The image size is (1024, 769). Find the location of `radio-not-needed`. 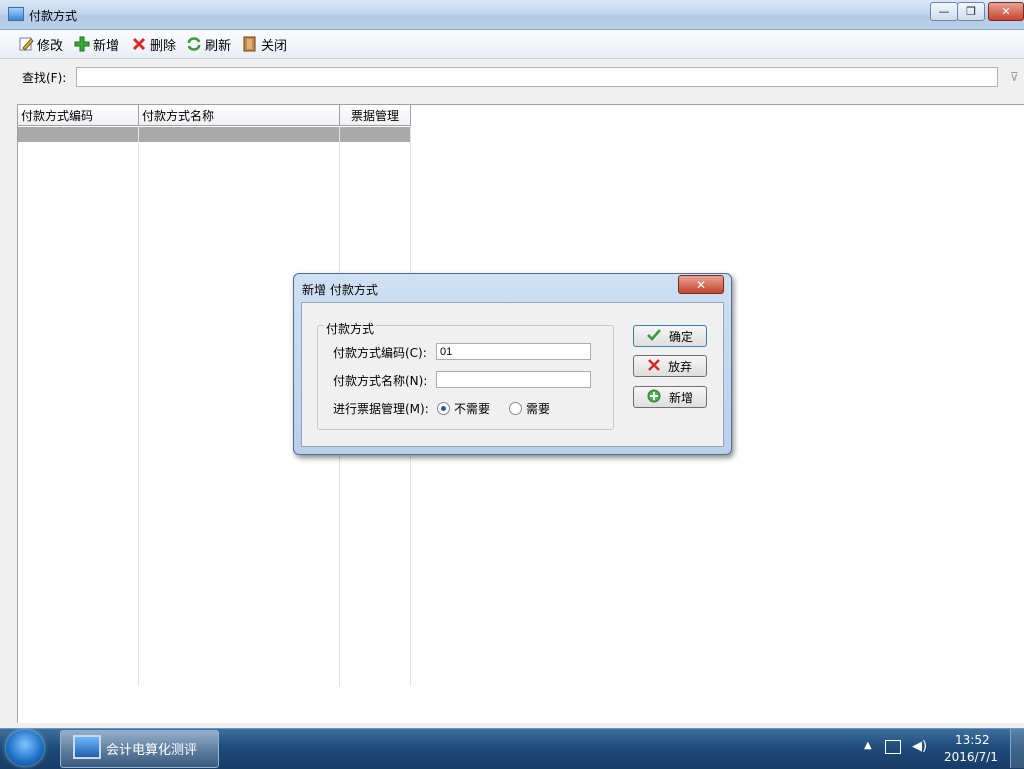

radio-not-needed is located at coordinates (443, 408).